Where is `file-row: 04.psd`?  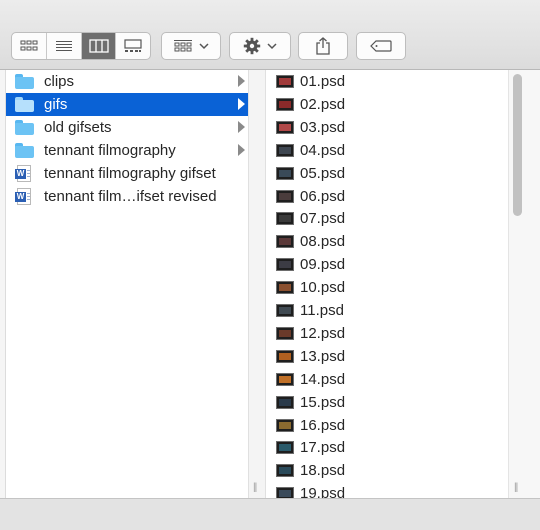
file-row: 04.psd is located at coordinates (387, 150).